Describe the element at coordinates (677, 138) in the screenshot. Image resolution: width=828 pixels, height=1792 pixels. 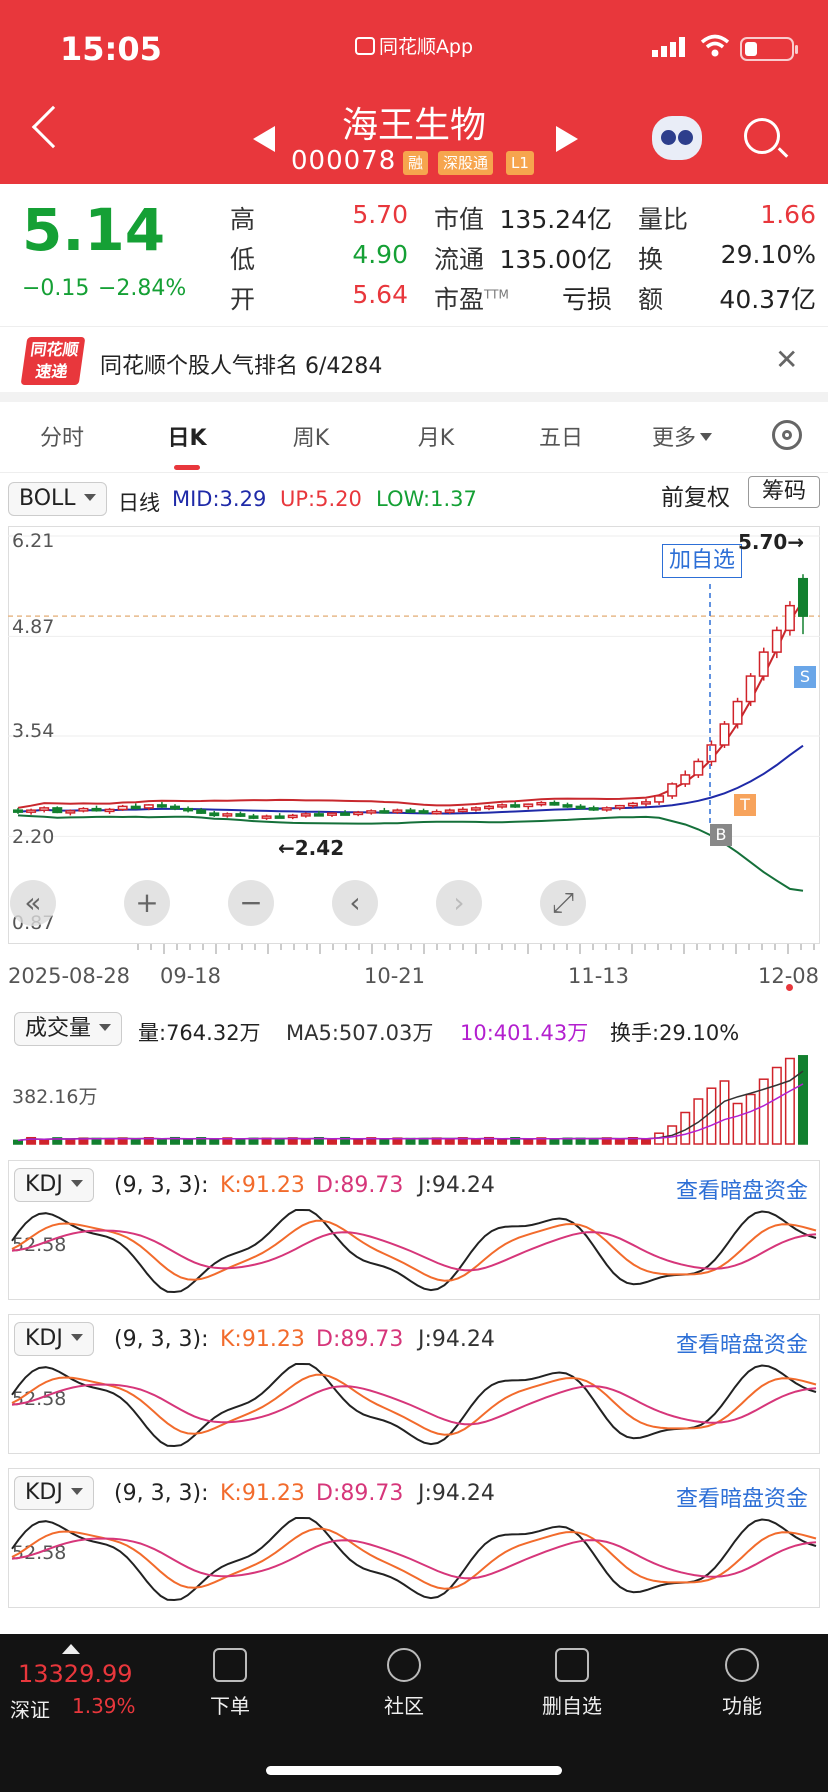
I see `assistant-robot-icon` at that location.